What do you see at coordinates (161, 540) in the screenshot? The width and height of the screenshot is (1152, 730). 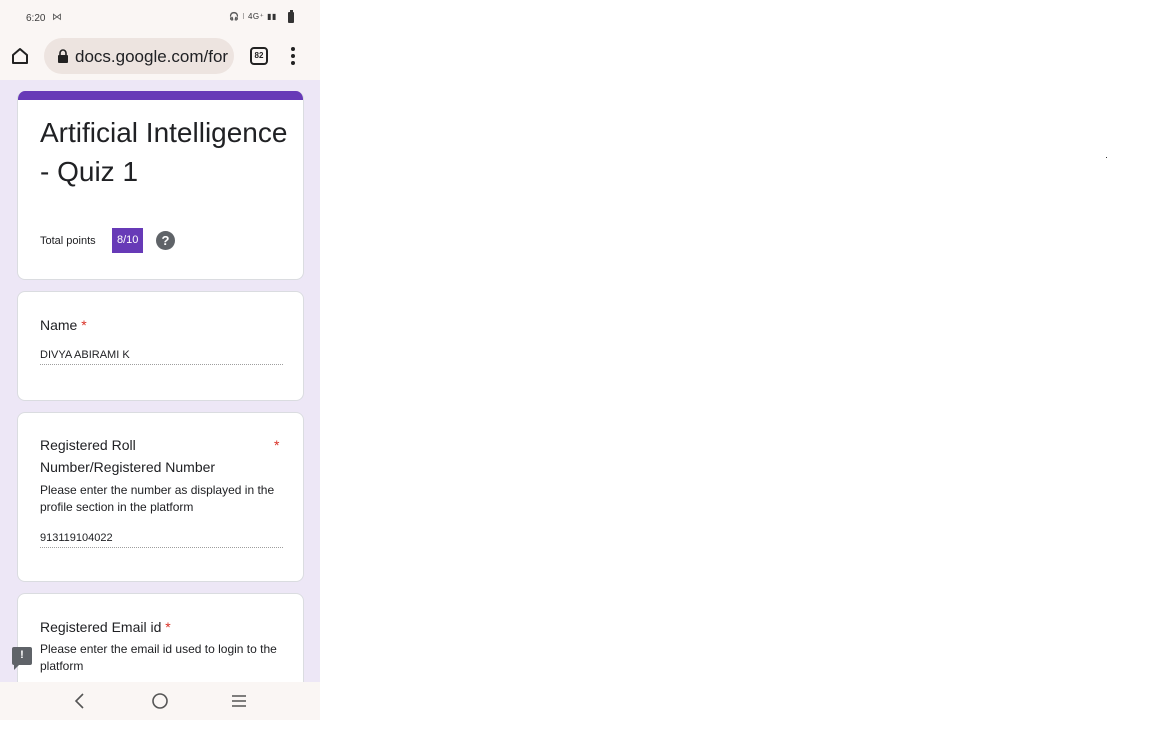 I see `answer-text: 913119104022` at bounding box center [161, 540].